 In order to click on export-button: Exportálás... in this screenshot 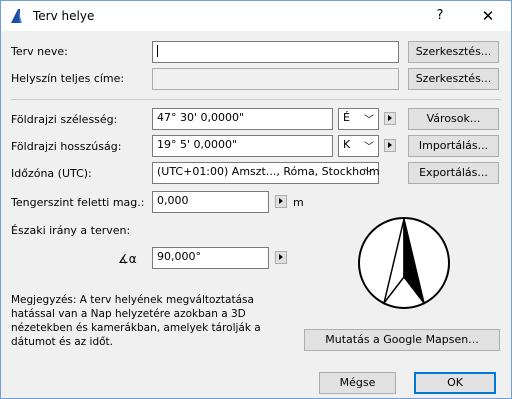, I will do `click(453, 173)`.